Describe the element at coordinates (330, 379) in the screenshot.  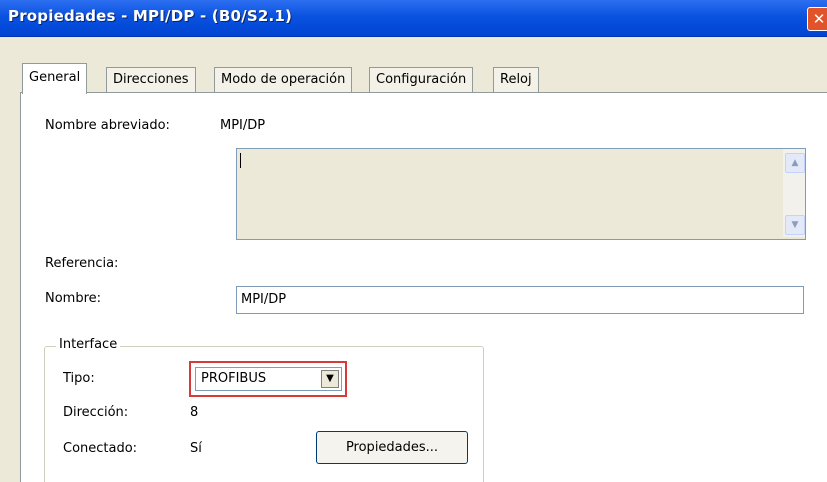
I see `dropdown-arrow-icon: ▼` at that location.